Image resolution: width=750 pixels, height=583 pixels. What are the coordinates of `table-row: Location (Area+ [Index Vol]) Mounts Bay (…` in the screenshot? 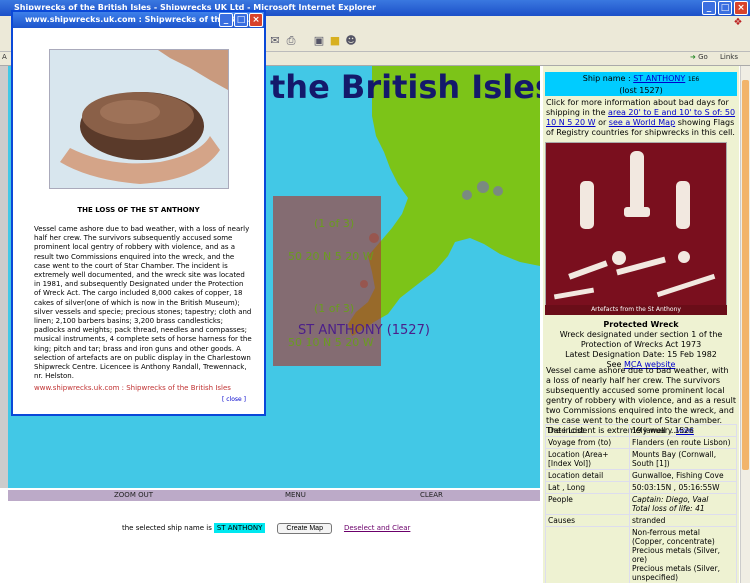 It's located at (641, 459).